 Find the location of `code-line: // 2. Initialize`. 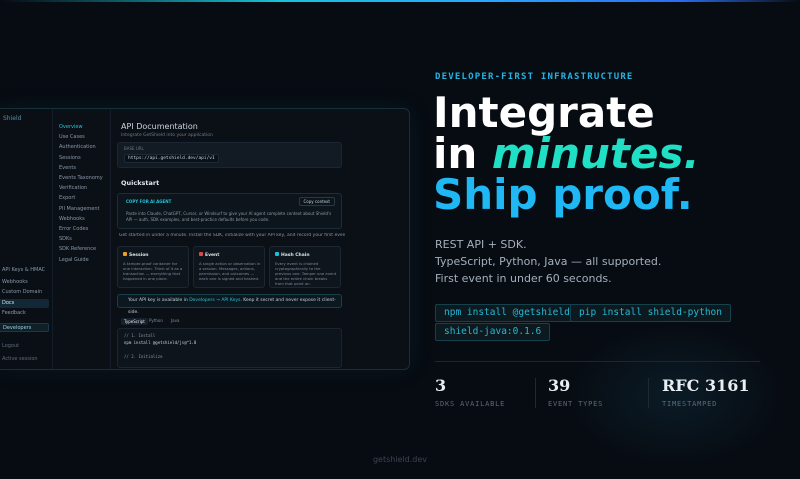

code-line: // 2. Initialize is located at coordinates (143, 356).